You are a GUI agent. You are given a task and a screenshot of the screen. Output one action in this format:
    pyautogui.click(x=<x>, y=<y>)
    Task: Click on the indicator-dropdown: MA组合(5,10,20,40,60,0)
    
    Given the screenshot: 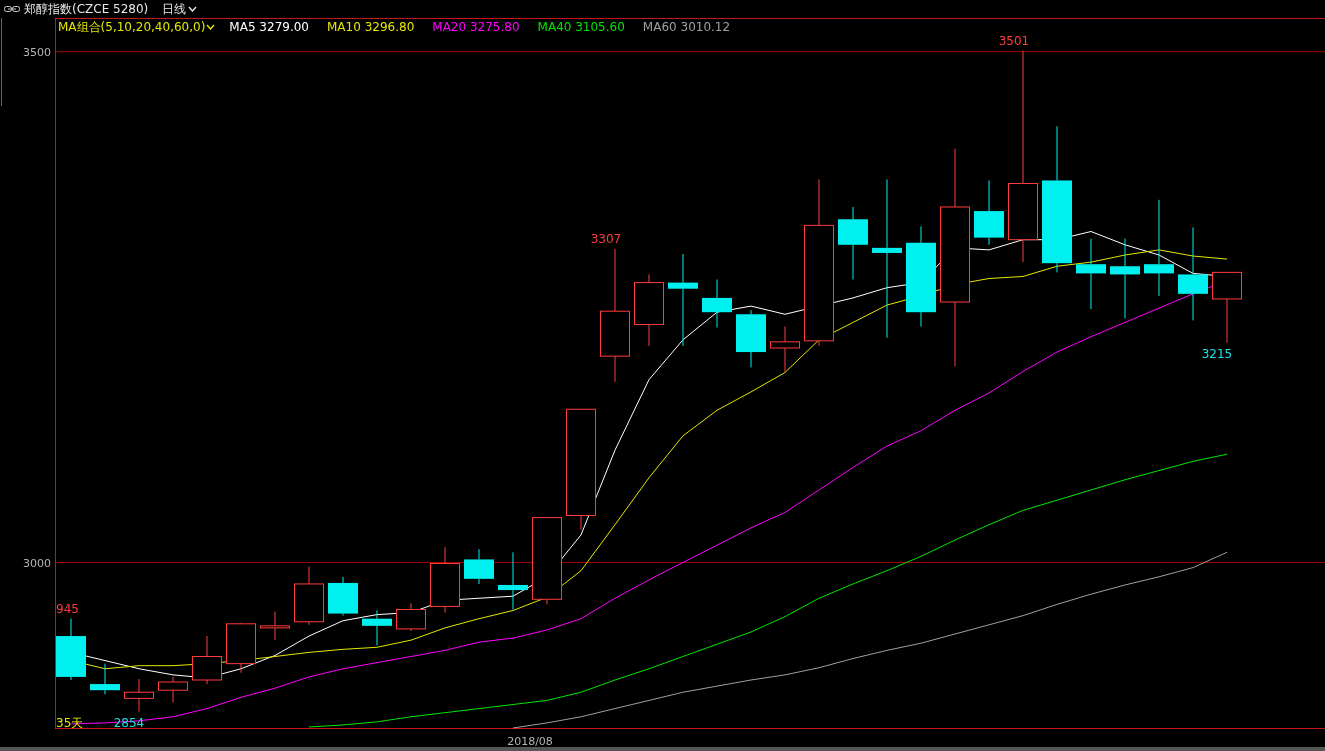 What is the action you would take?
    pyautogui.click(x=137, y=27)
    